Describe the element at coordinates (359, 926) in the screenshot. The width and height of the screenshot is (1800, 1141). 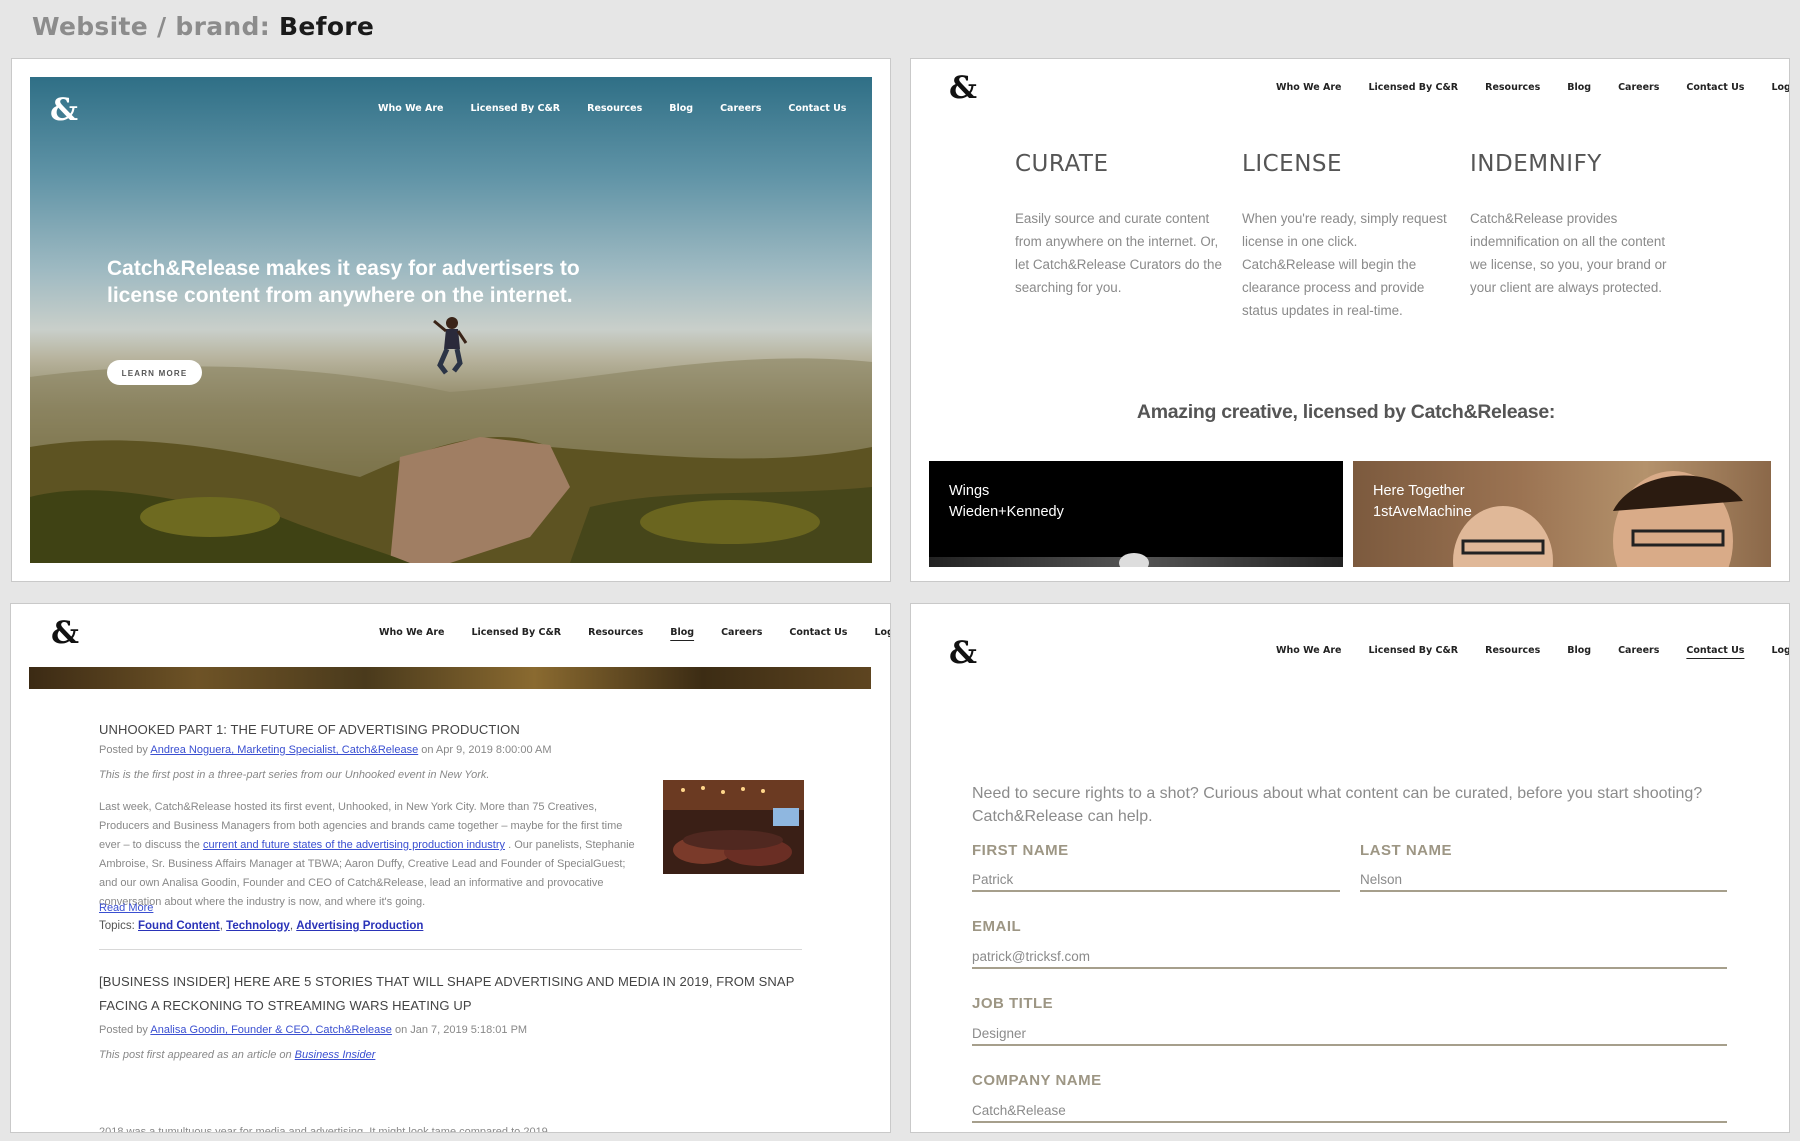
I see `topic-link-advertising-production: Advertising Production` at that location.